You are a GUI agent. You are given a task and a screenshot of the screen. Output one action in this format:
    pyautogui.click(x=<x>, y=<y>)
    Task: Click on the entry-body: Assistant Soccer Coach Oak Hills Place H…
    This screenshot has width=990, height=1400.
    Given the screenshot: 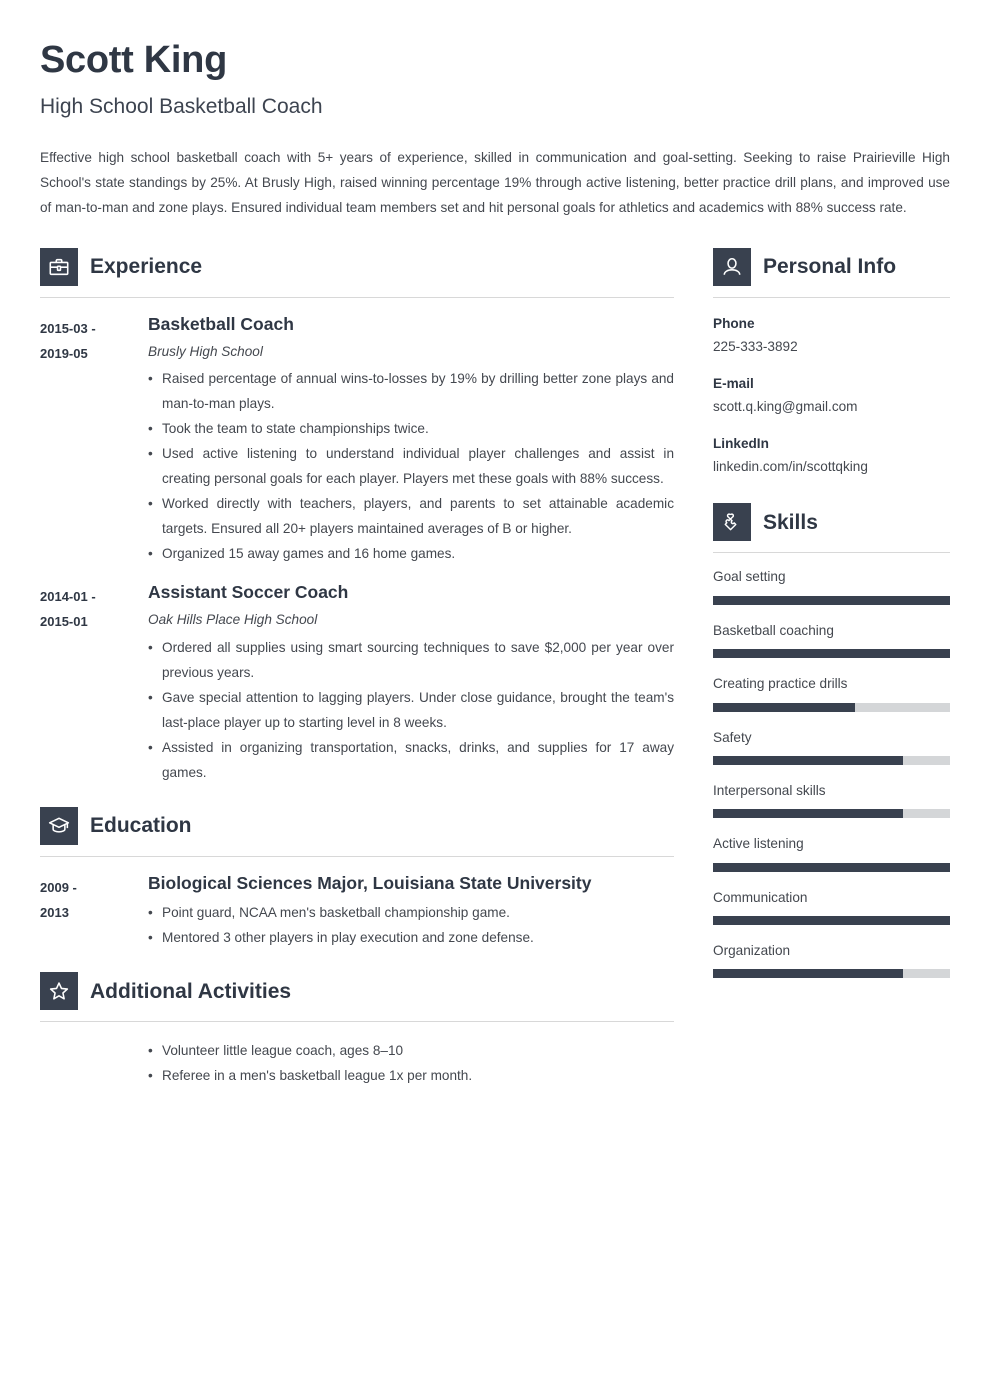 What is the action you would take?
    pyautogui.click(x=411, y=683)
    